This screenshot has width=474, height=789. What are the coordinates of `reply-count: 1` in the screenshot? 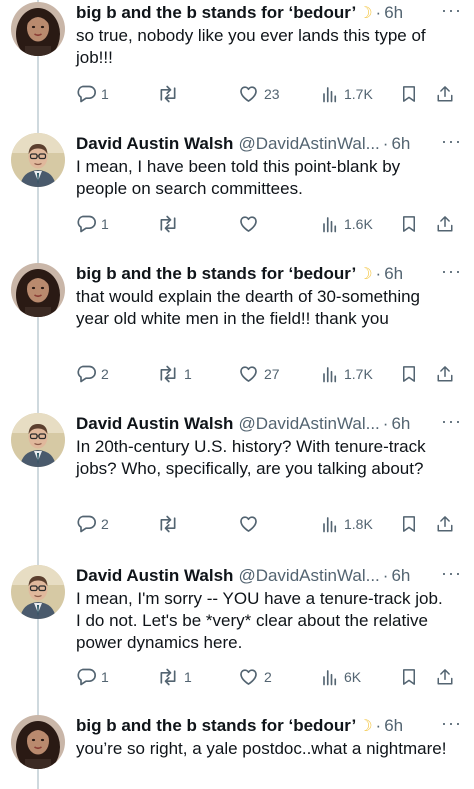 It's located at (105, 677).